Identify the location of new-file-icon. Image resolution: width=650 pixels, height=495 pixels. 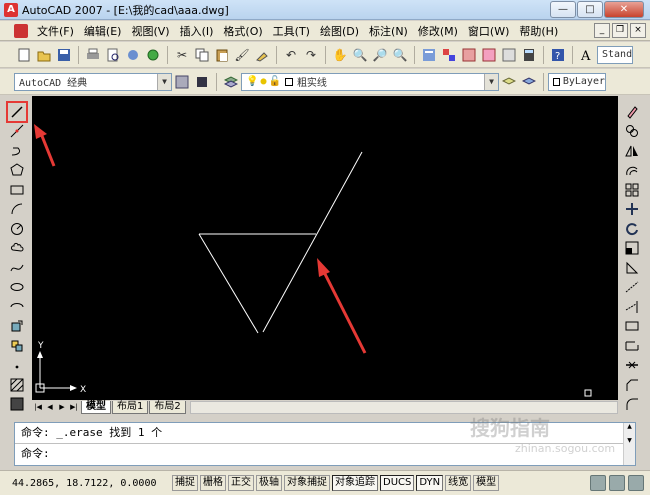
(24, 55).